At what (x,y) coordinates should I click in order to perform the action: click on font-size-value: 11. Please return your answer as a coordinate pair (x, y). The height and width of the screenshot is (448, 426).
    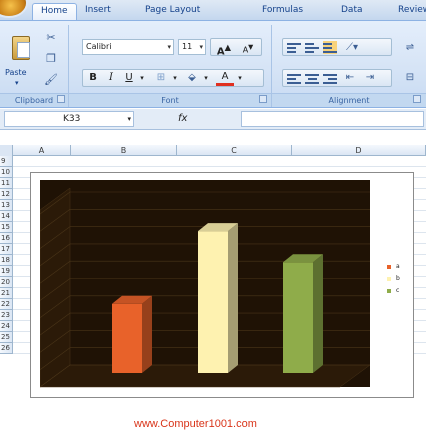
    Looking at the image, I should click on (187, 46).